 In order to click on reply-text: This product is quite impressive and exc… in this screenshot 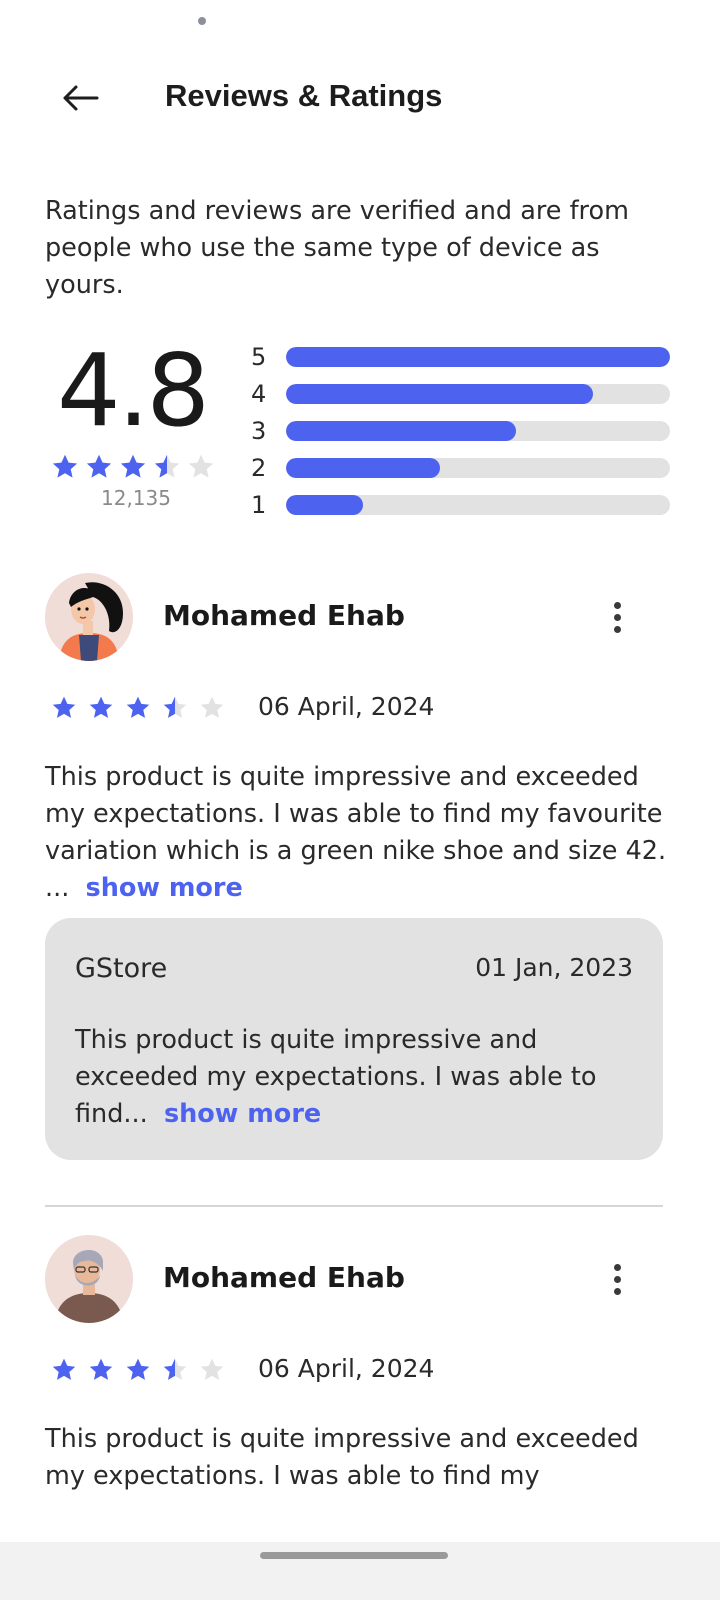, I will do `click(360, 1077)`.